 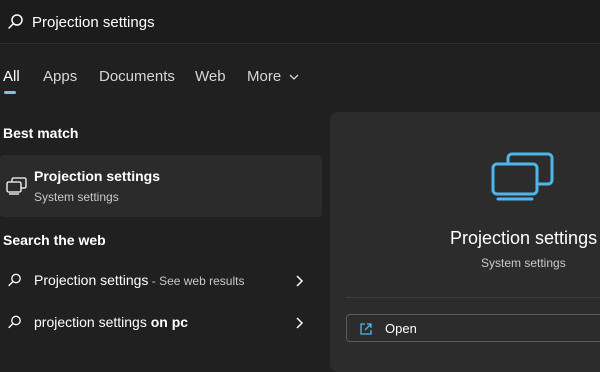 I want to click on tab-documents: Documents, so click(x=137, y=76).